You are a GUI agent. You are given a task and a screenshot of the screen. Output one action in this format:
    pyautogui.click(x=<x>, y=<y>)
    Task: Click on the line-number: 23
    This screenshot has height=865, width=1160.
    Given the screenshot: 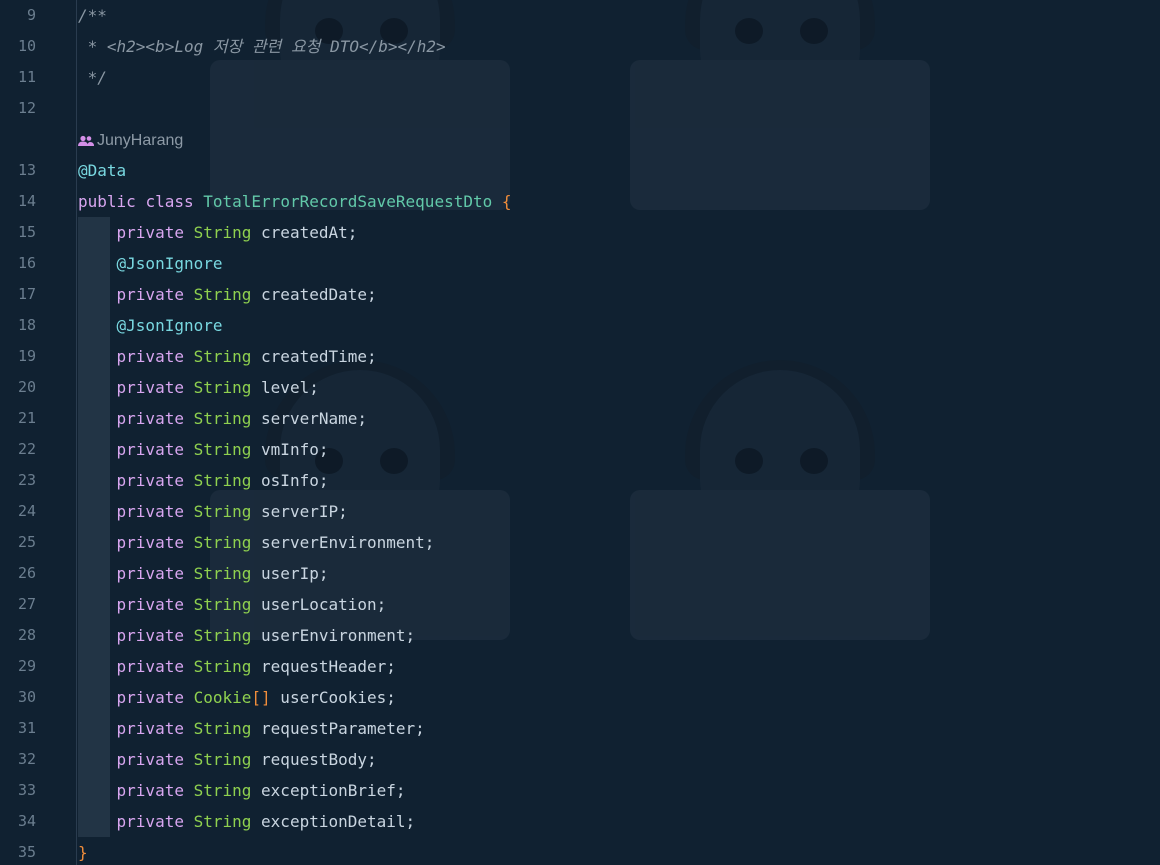 What is the action you would take?
    pyautogui.click(x=26, y=480)
    